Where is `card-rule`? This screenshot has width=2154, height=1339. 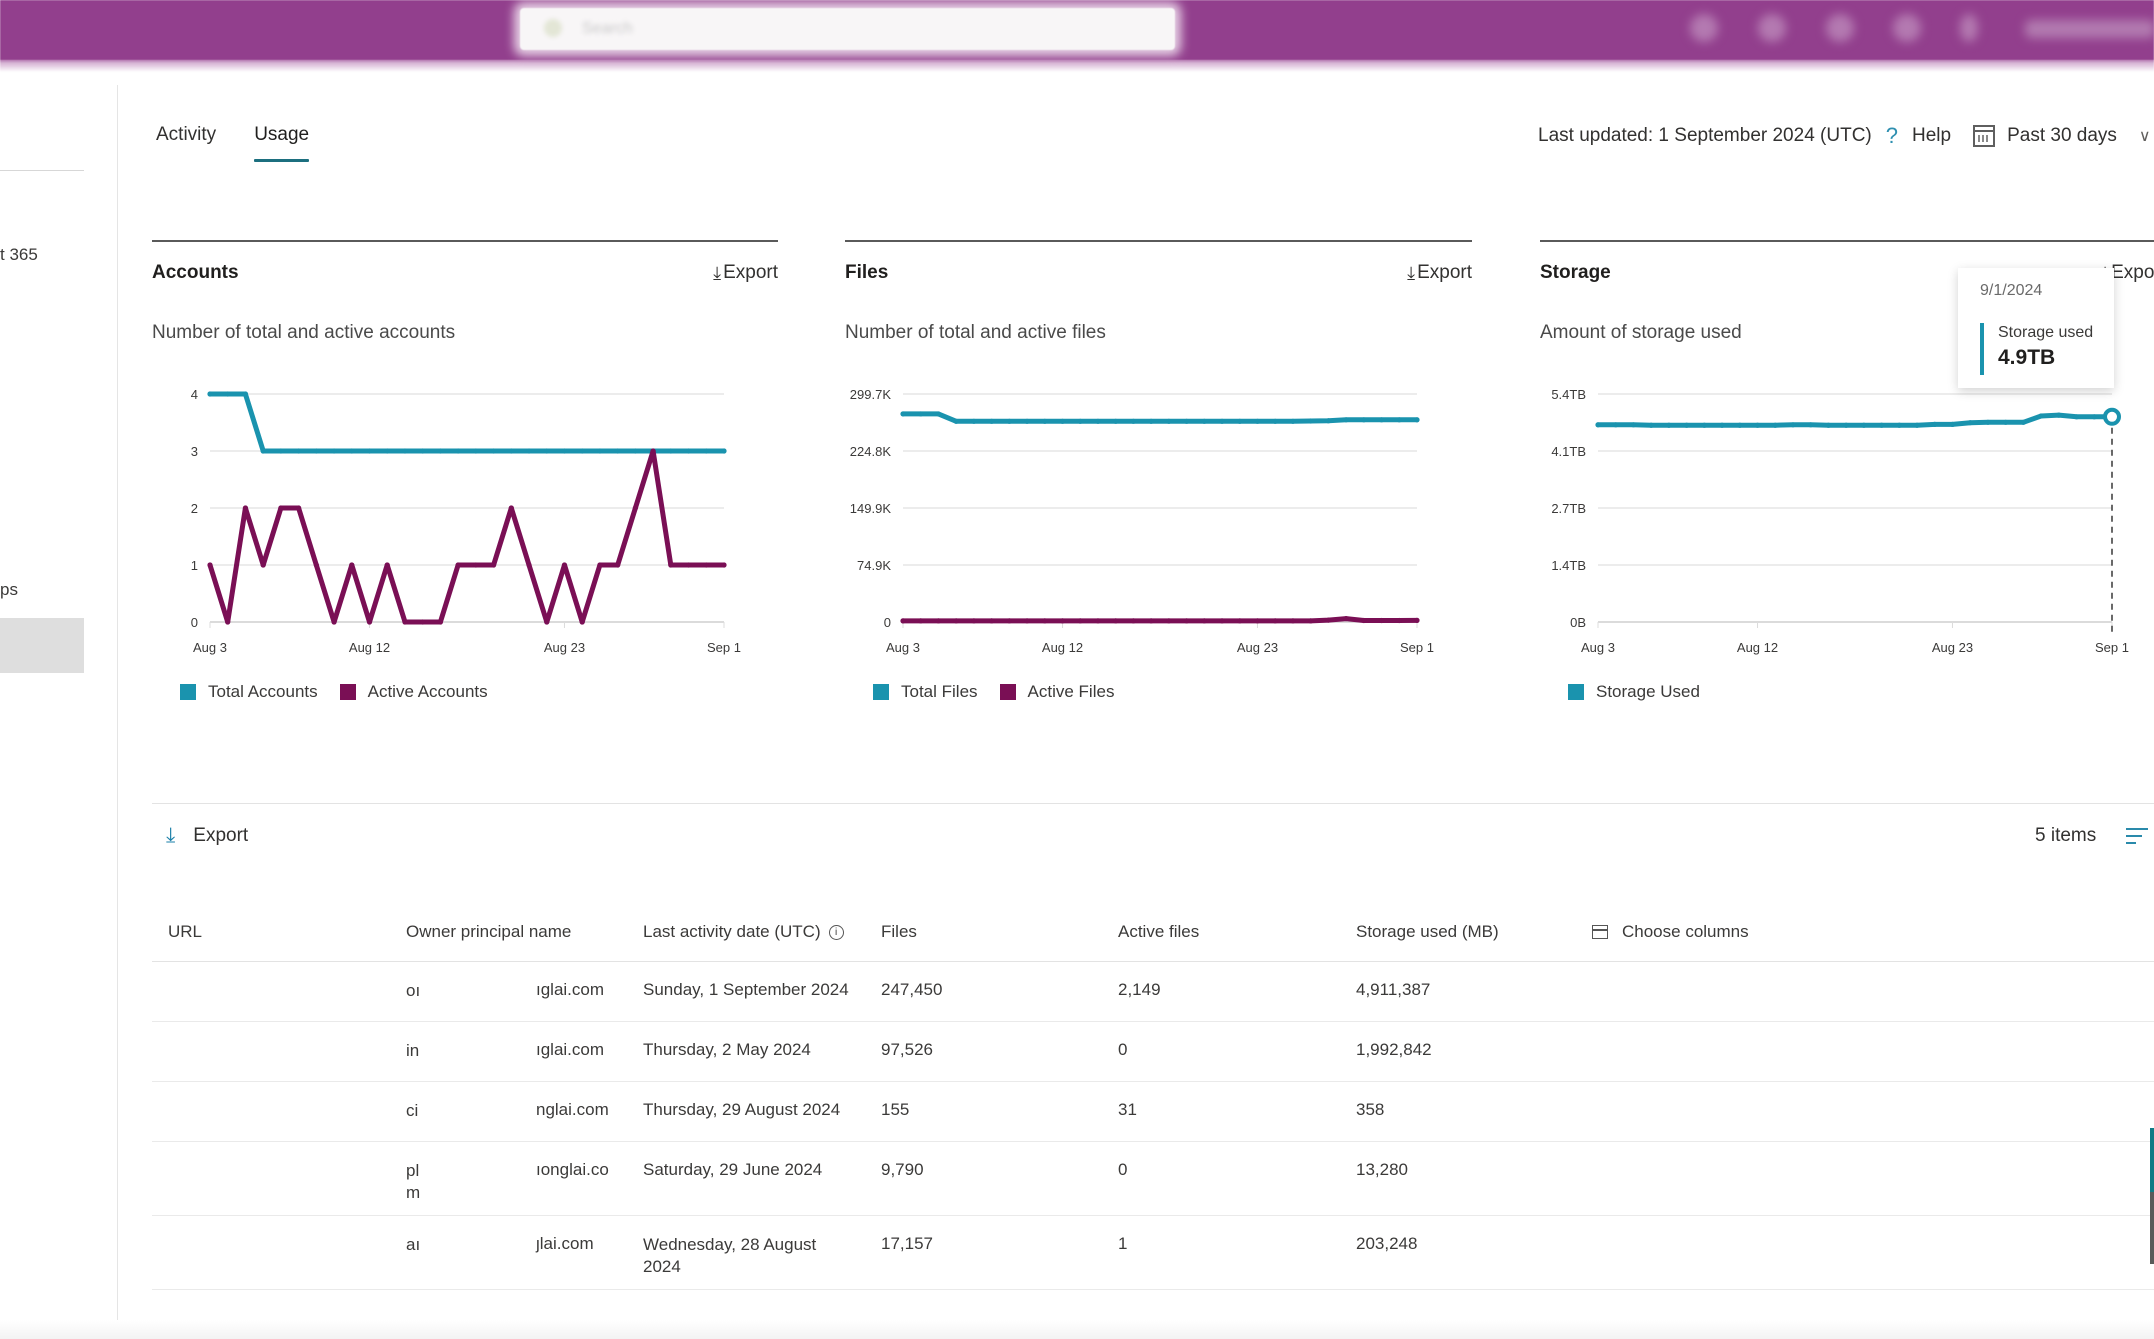
card-rule is located at coordinates (1847, 241).